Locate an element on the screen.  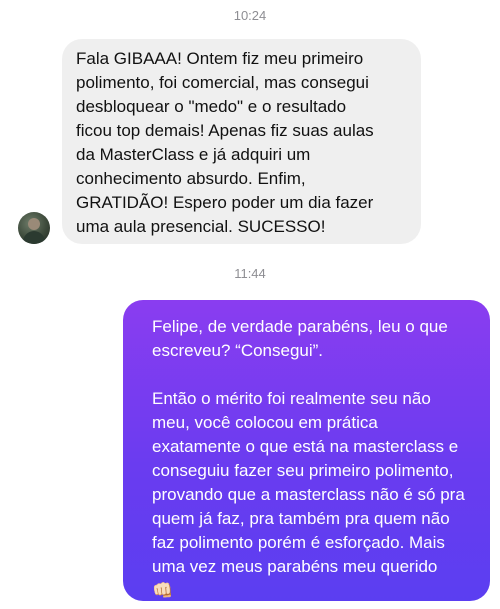
timestamp: 10:24 is located at coordinates (250, 15).